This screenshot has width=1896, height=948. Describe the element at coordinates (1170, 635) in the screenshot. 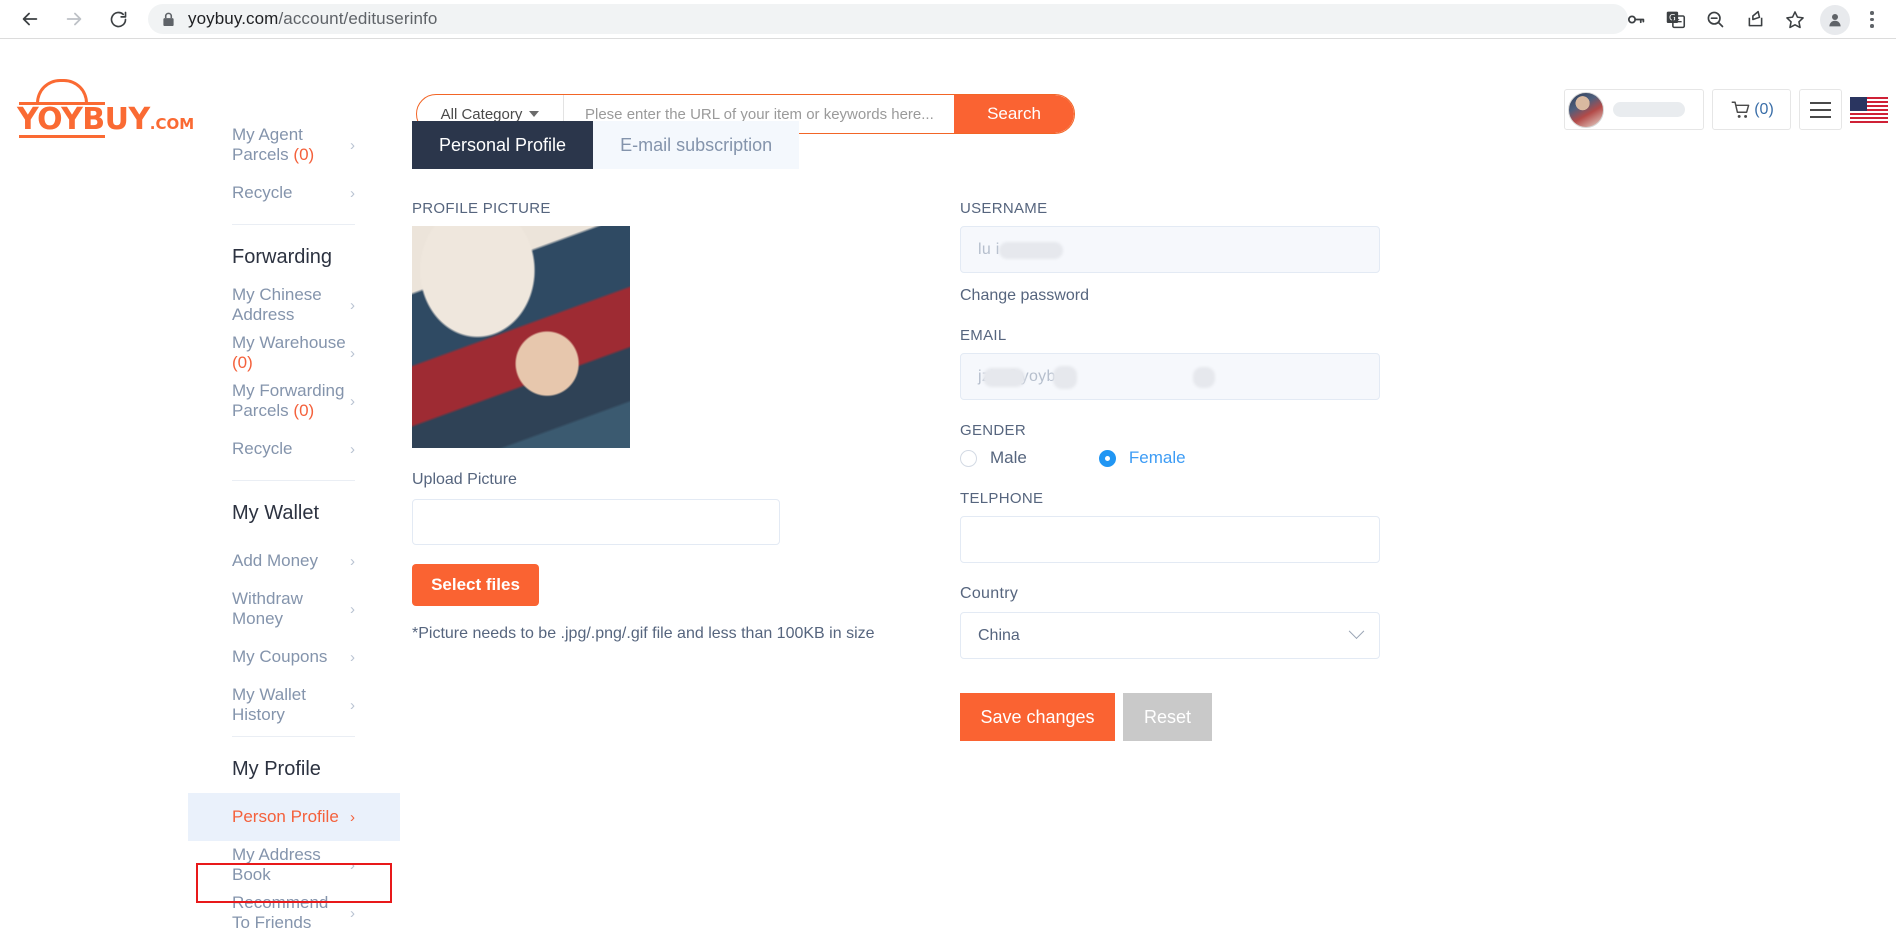

I see `country-select: China` at that location.